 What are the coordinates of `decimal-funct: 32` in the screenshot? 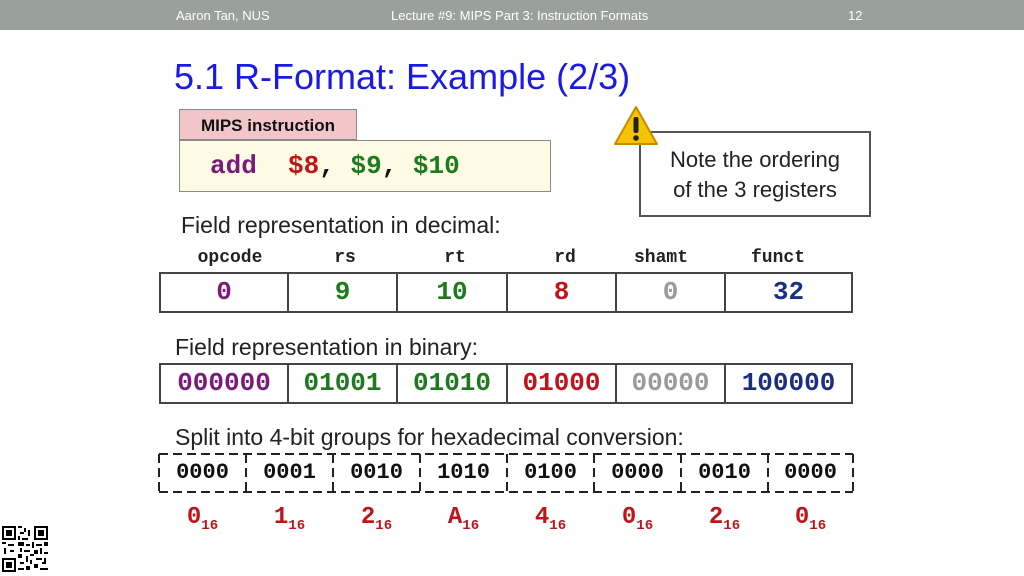 It's located at (788, 292).